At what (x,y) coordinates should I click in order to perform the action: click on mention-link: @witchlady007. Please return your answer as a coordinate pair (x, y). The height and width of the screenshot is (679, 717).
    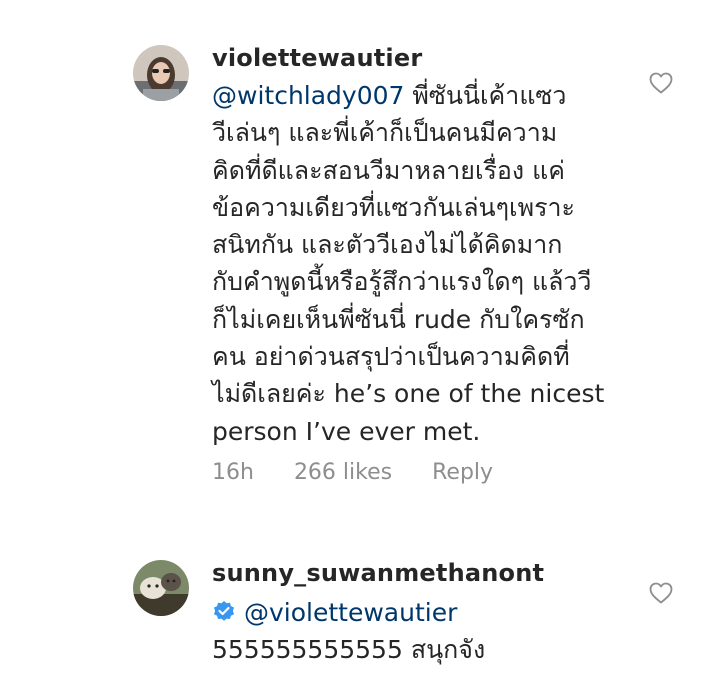
    Looking at the image, I should click on (308, 95).